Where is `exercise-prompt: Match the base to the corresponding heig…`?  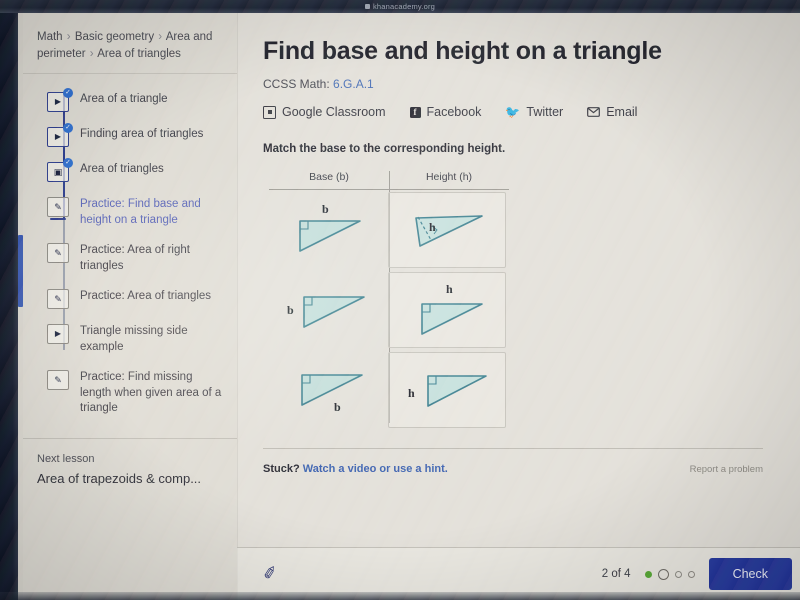 exercise-prompt: Match the base to the corresponding heig… is located at coordinates (384, 149).